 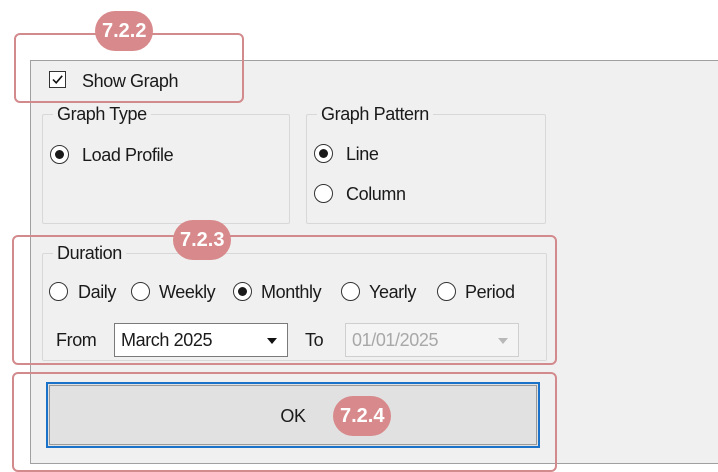 I want to click on graph-pattern-title: Graph Pattern, so click(x=375, y=114).